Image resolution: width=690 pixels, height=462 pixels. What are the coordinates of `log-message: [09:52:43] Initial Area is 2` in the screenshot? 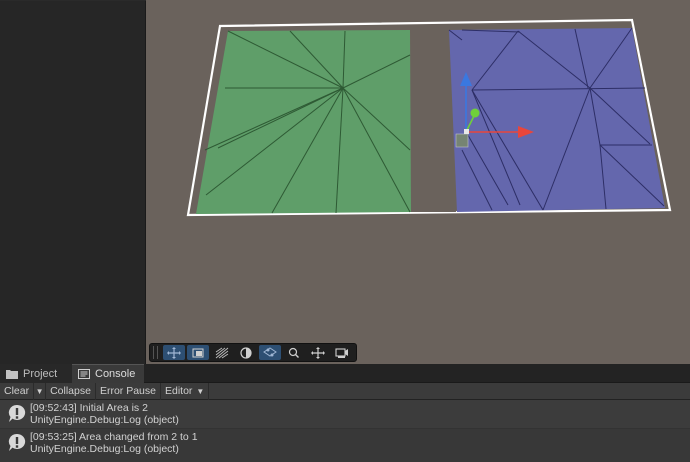 It's located at (89, 408).